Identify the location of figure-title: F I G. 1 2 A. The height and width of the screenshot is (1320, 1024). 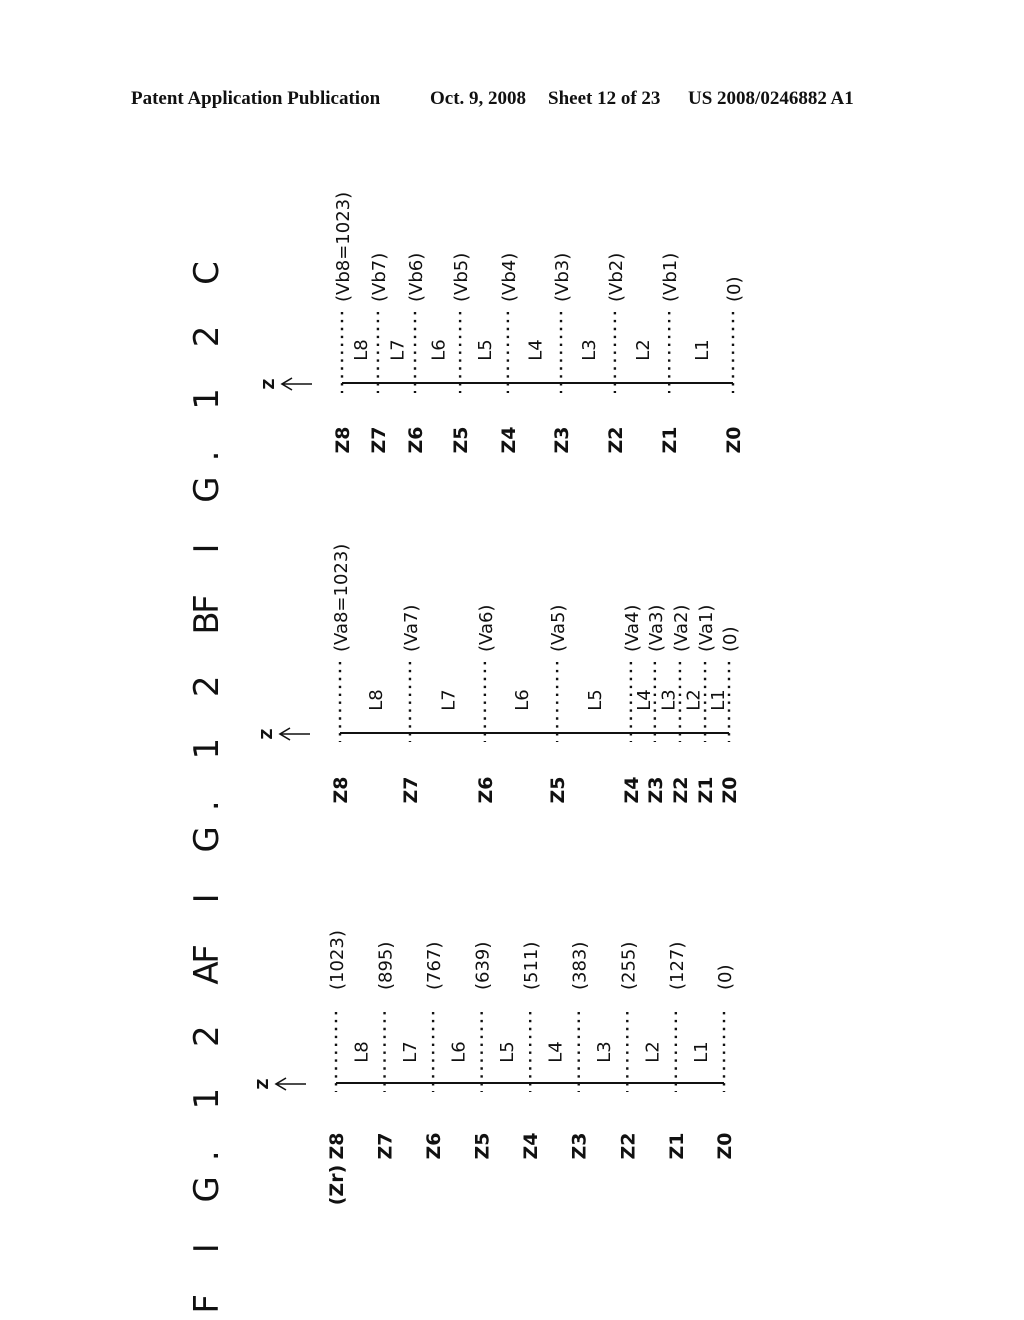
(207, 1129).